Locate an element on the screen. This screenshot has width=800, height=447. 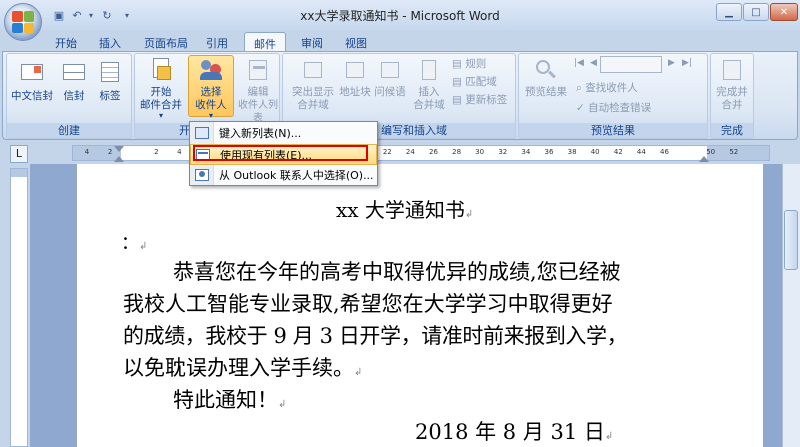
tab-review: 审阅 is located at coordinates (312, 42).